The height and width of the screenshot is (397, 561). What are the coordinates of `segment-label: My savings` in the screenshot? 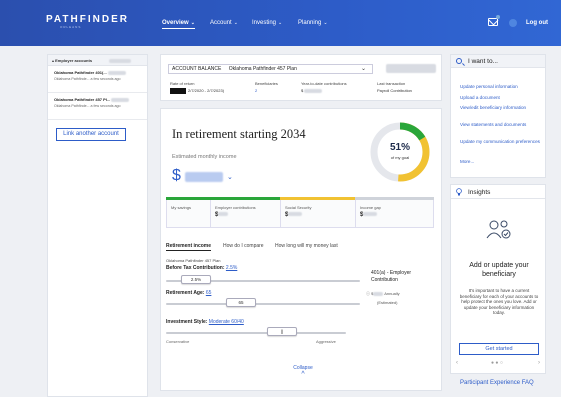 It's located at (181, 207).